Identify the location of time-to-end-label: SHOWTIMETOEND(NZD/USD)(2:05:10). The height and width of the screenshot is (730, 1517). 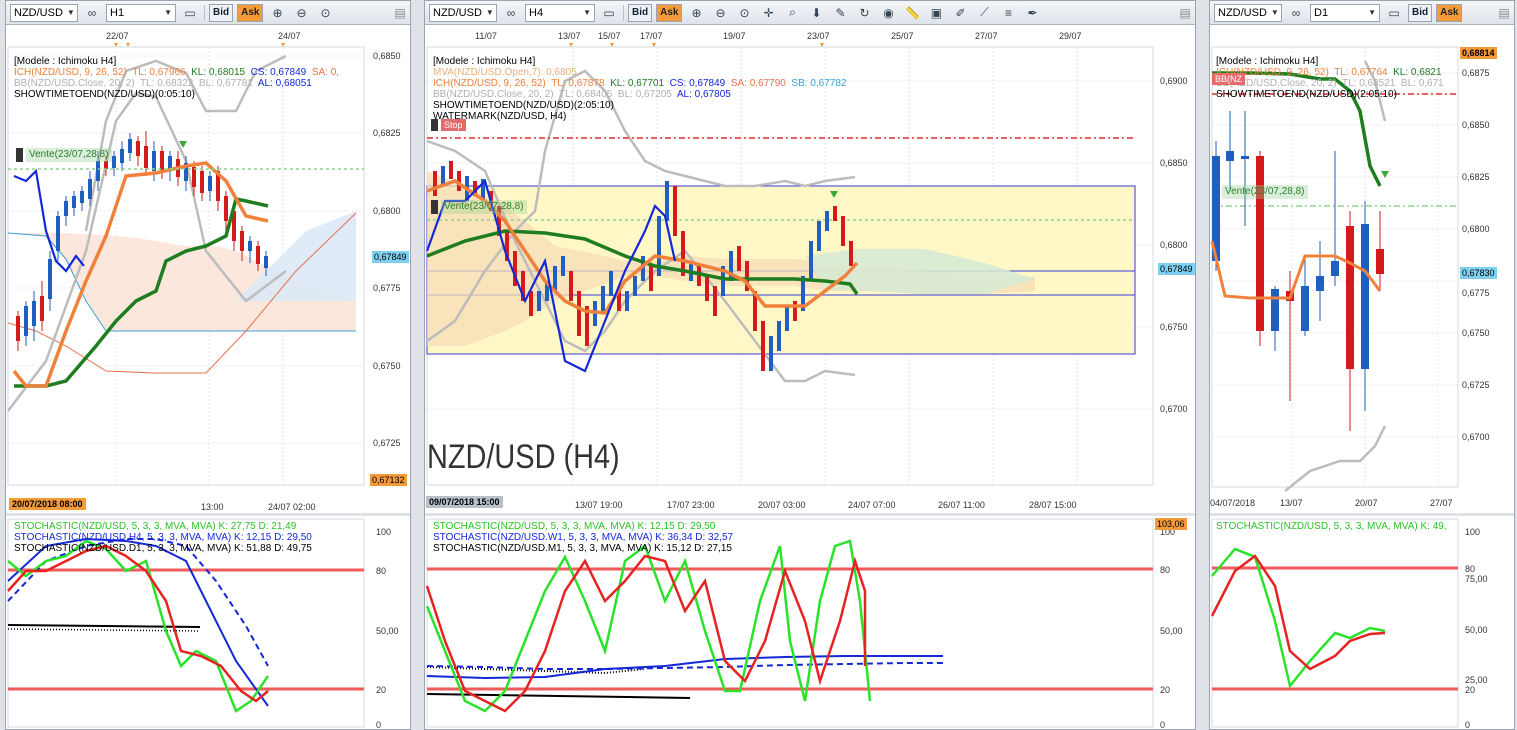
(523, 105).